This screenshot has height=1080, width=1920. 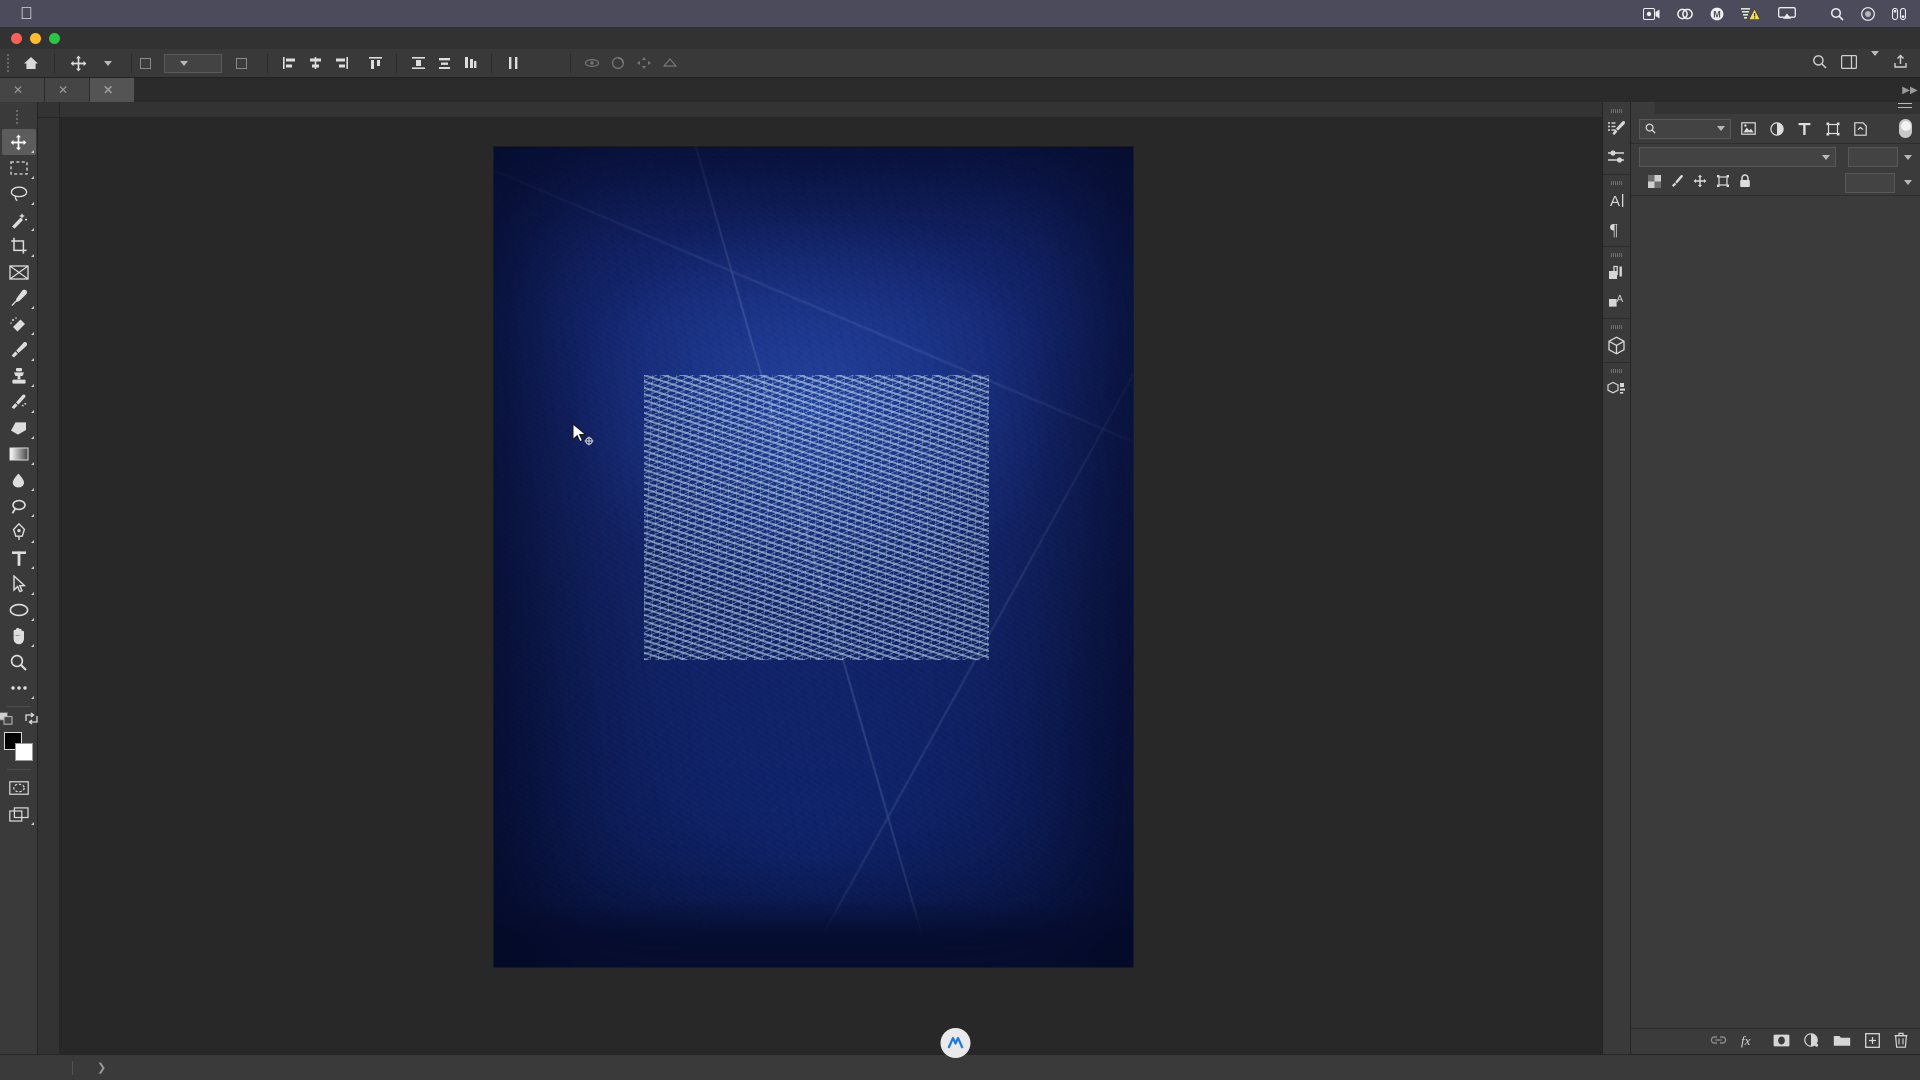 What do you see at coordinates (513, 63) in the screenshot?
I see `distribute-spacing-button` at bounding box center [513, 63].